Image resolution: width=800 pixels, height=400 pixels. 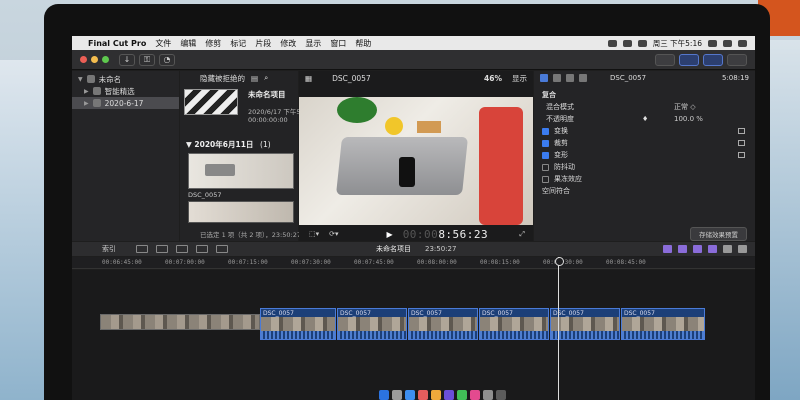 I want to click on show-browser-toggle, so click(x=665, y=59).